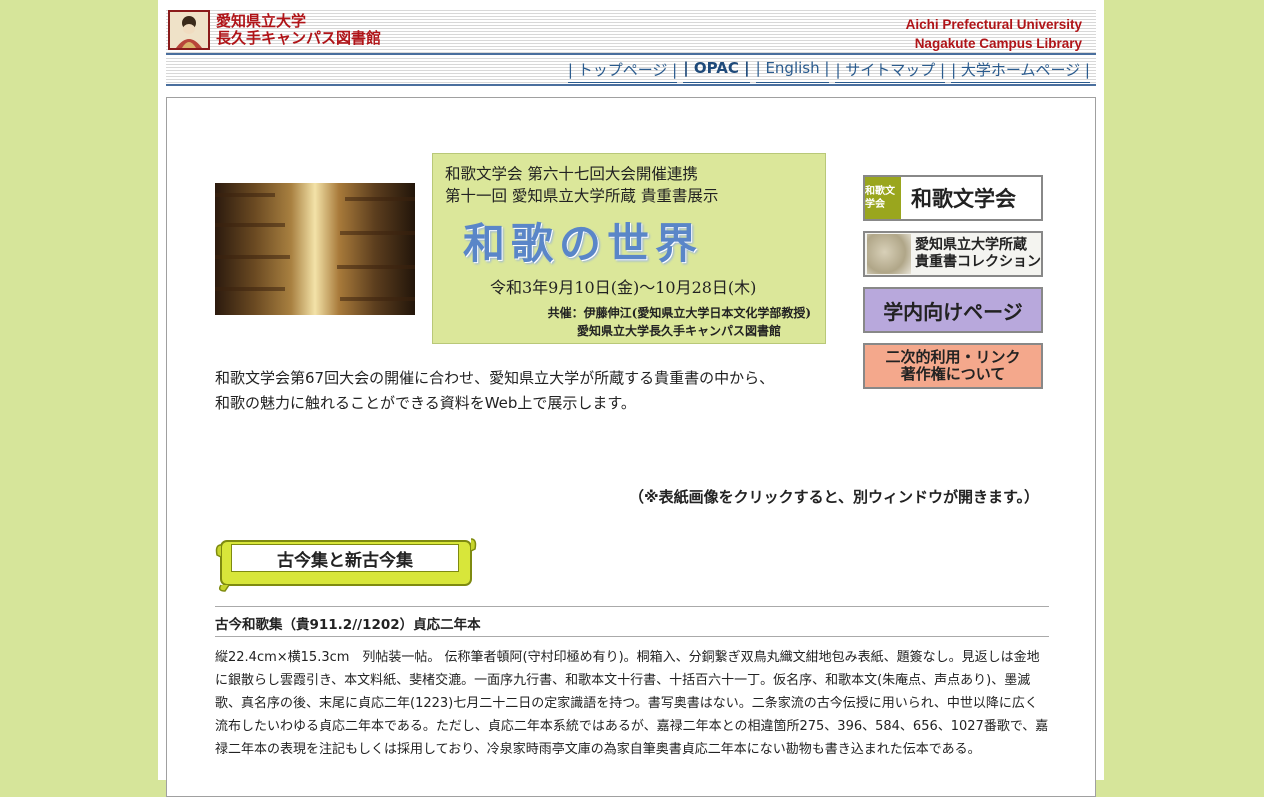  What do you see at coordinates (880, 198) in the screenshot?
I see `waka-society-tag-text: 和歌文学会` at bounding box center [880, 198].